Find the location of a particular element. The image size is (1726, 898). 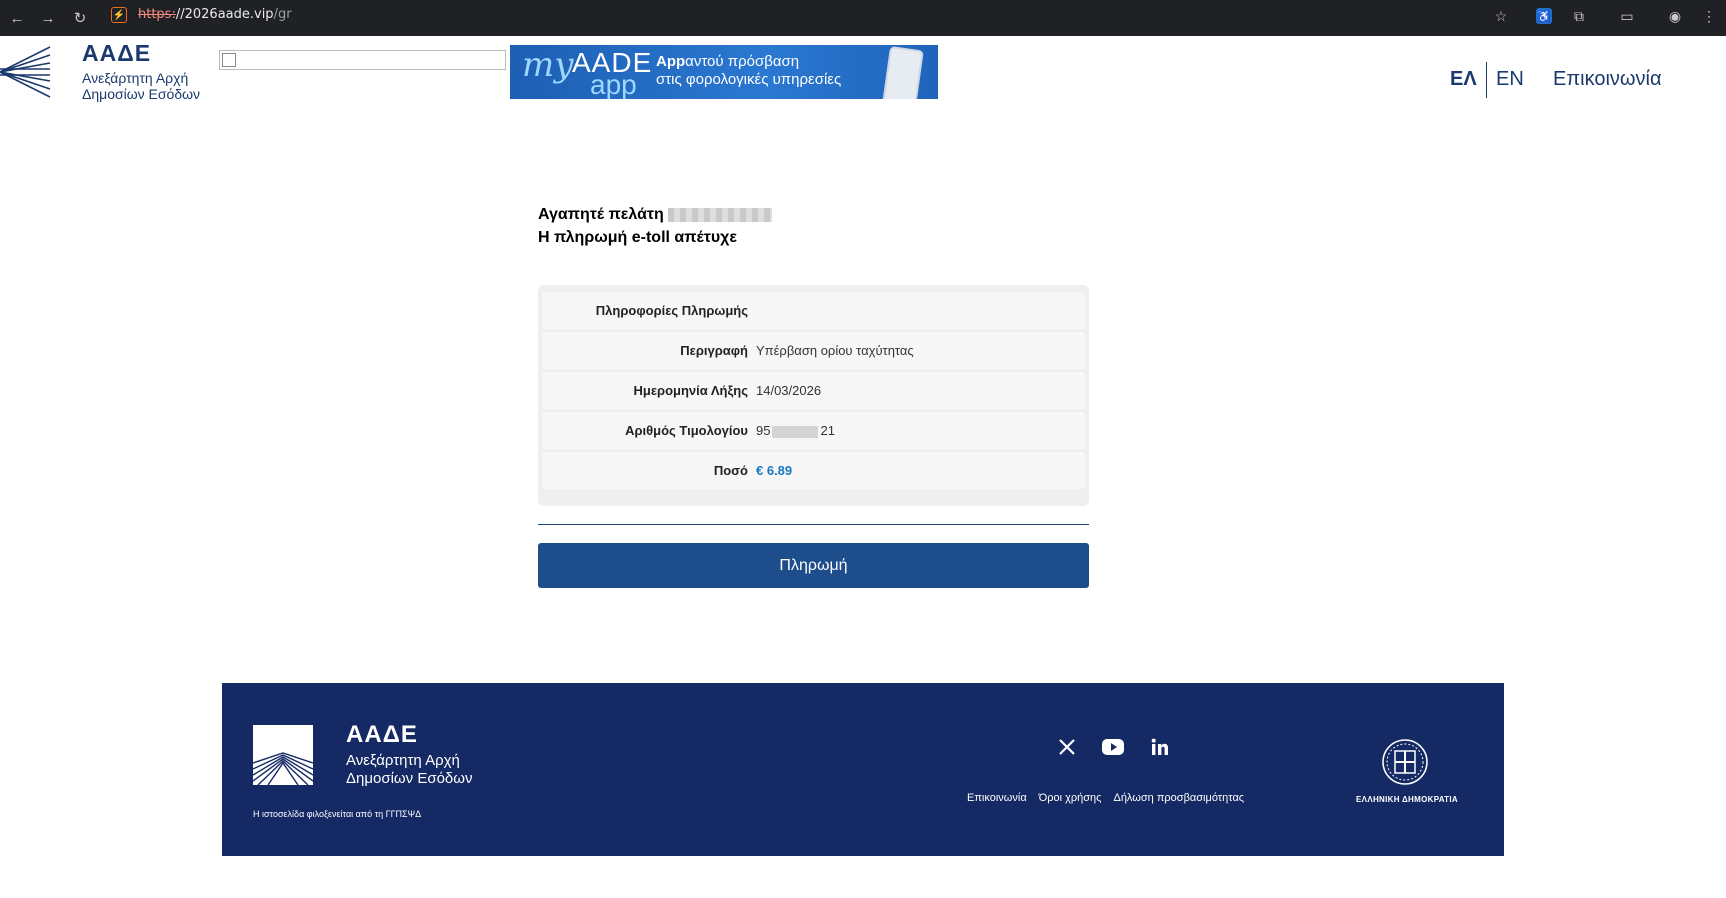

table-row: Ημερομηνία Λήξης 14/03/2026 is located at coordinates (813, 390).